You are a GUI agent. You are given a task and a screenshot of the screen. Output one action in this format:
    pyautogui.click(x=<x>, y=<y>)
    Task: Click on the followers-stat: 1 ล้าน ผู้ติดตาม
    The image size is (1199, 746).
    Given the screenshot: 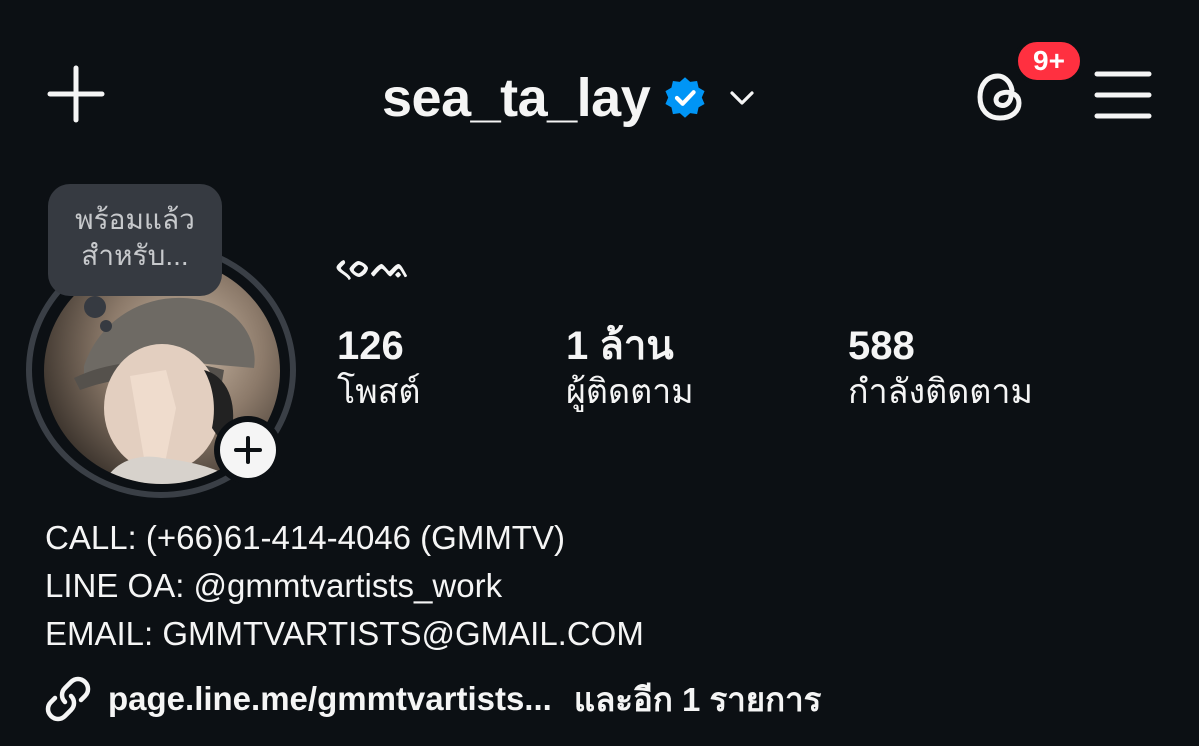 What is the action you would take?
    pyautogui.click(x=630, y=370)
    